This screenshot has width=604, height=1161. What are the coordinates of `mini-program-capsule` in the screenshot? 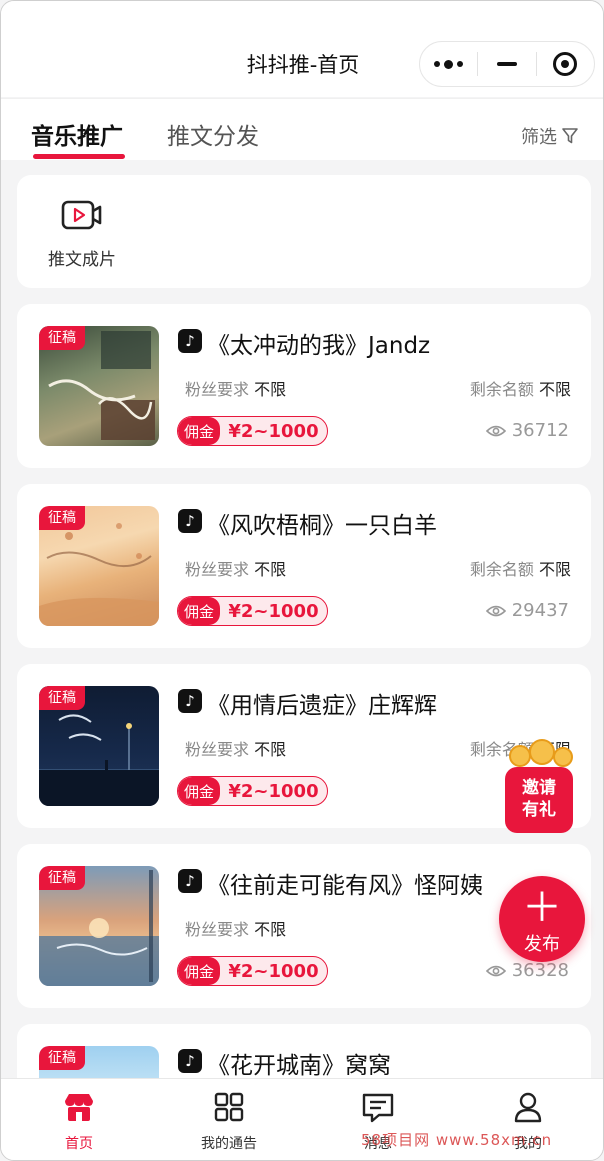 It's located at (507, 64).